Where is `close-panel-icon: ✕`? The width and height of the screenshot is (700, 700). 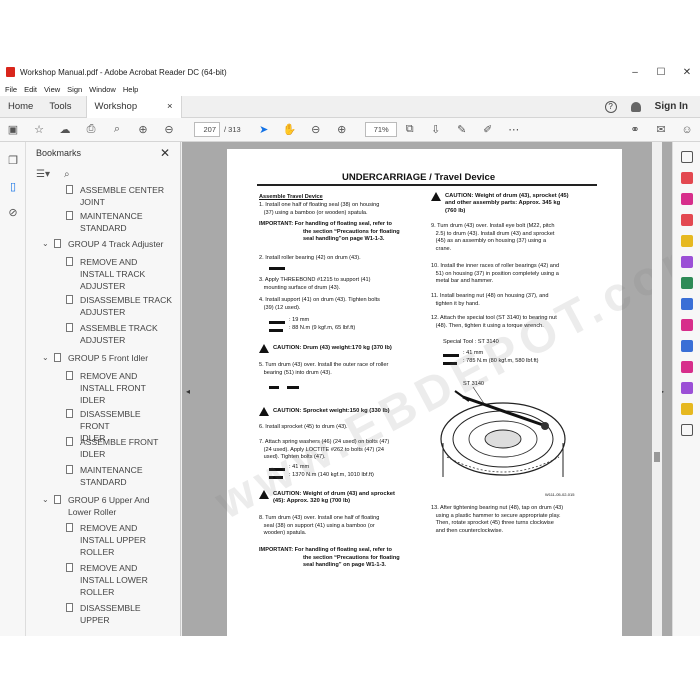 close-panel-icon: ✕ is located at coordinates (165, 153).